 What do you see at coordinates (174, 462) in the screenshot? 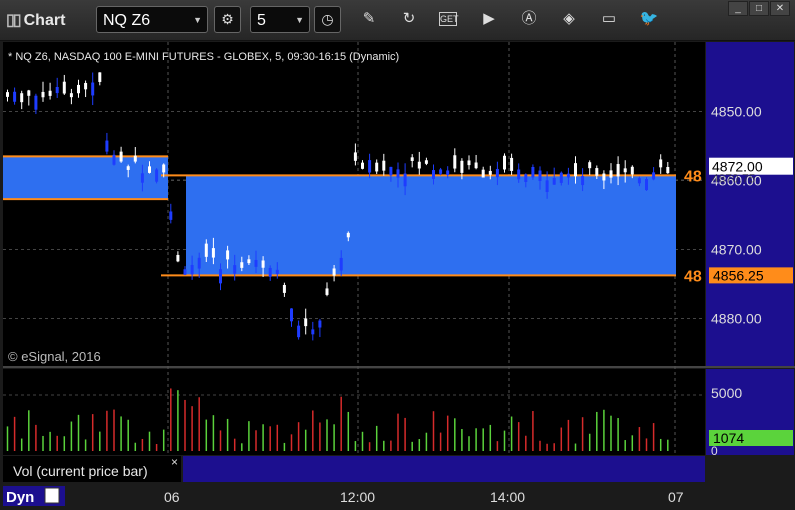
I see `close-icon: ×` at bounding box center [174, 462].